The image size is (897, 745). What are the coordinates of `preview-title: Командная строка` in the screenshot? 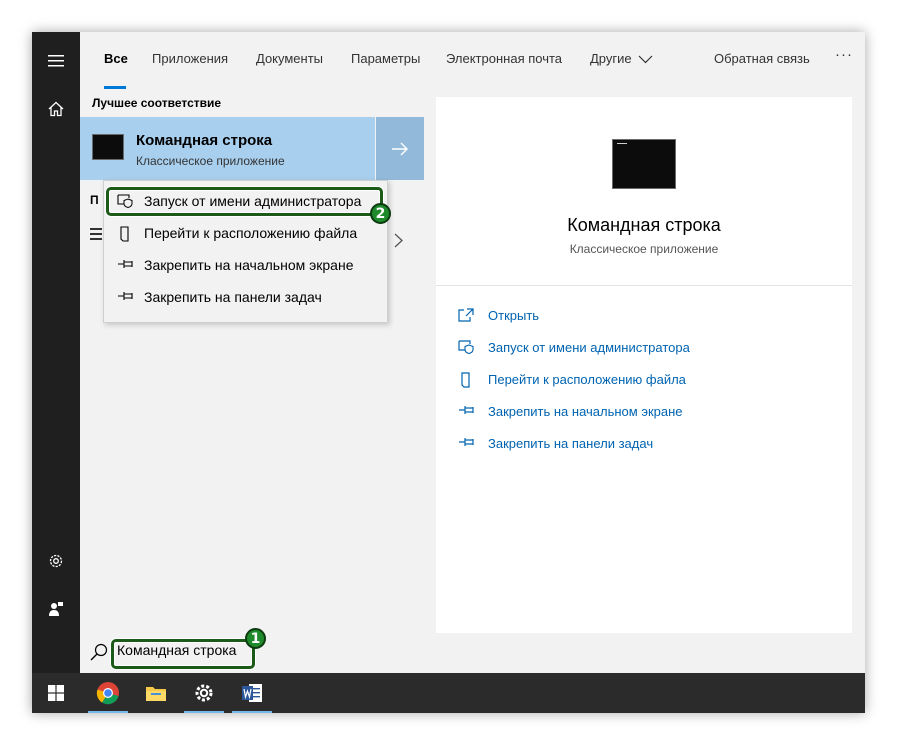 It's located at (644, 225).